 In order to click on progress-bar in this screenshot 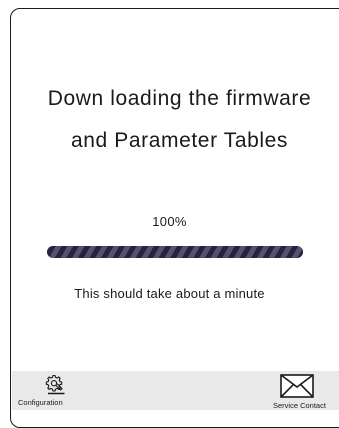, I will do `click(175, 252)`.